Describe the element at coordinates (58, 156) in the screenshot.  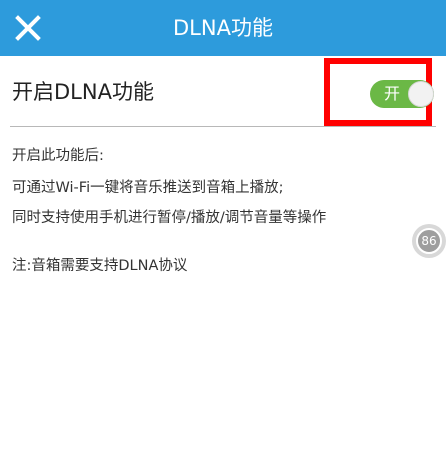
I see `description-heading: 开启此功能后:` at that location.